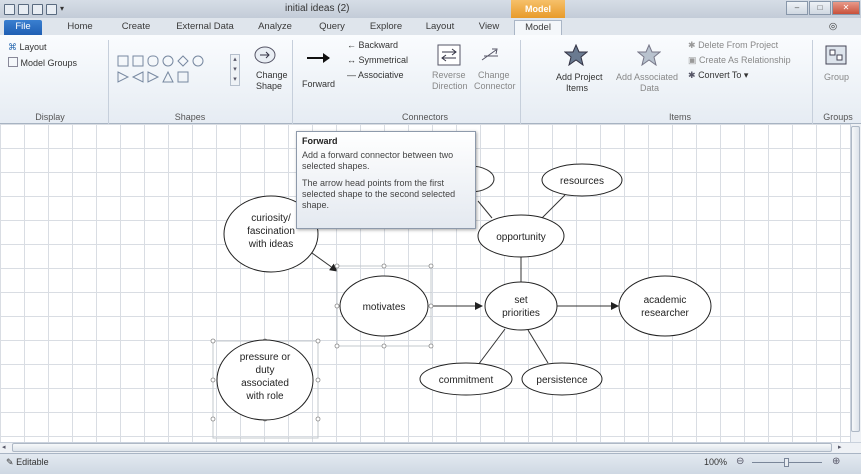 This screenshot has width=861, height=474. What do you see at coordinates (838, 117) in the screenshot?
I see `groups-group-label: Groups` at bounding box center [838, 117].